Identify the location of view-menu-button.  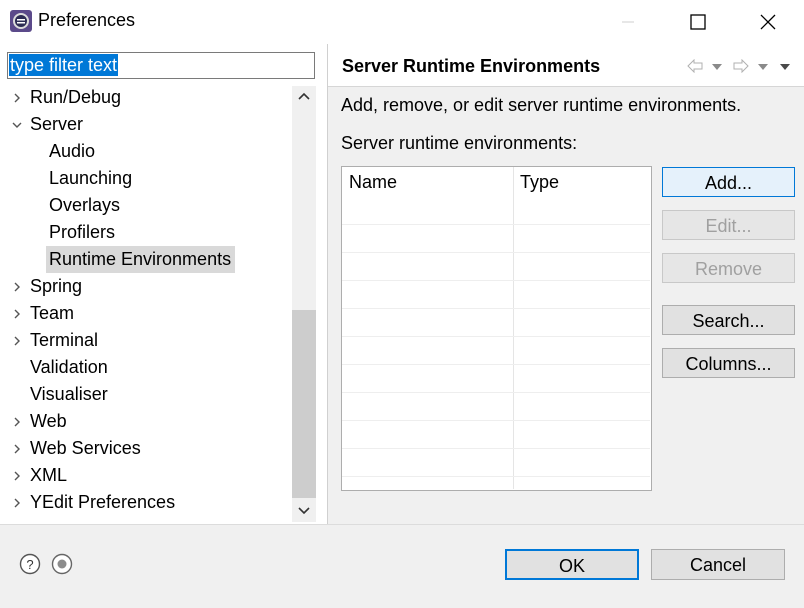
(785, 67).